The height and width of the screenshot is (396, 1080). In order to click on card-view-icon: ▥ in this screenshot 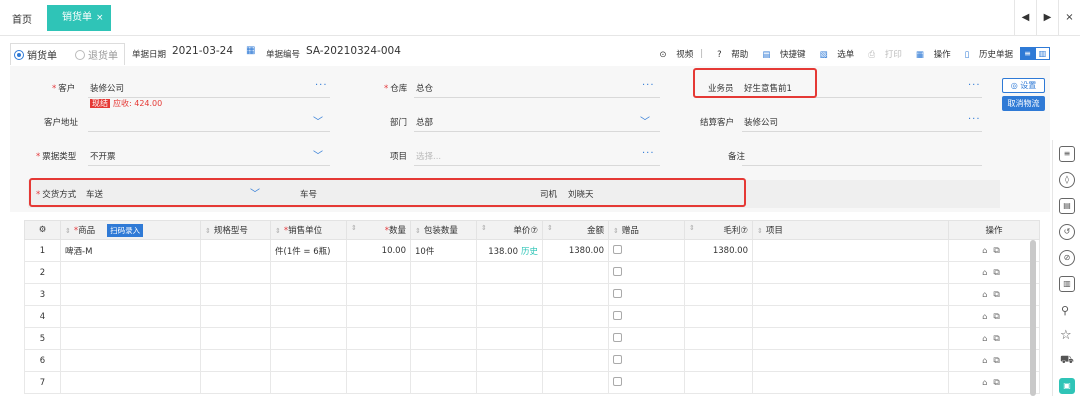, I will do `click(1042, 53)`.